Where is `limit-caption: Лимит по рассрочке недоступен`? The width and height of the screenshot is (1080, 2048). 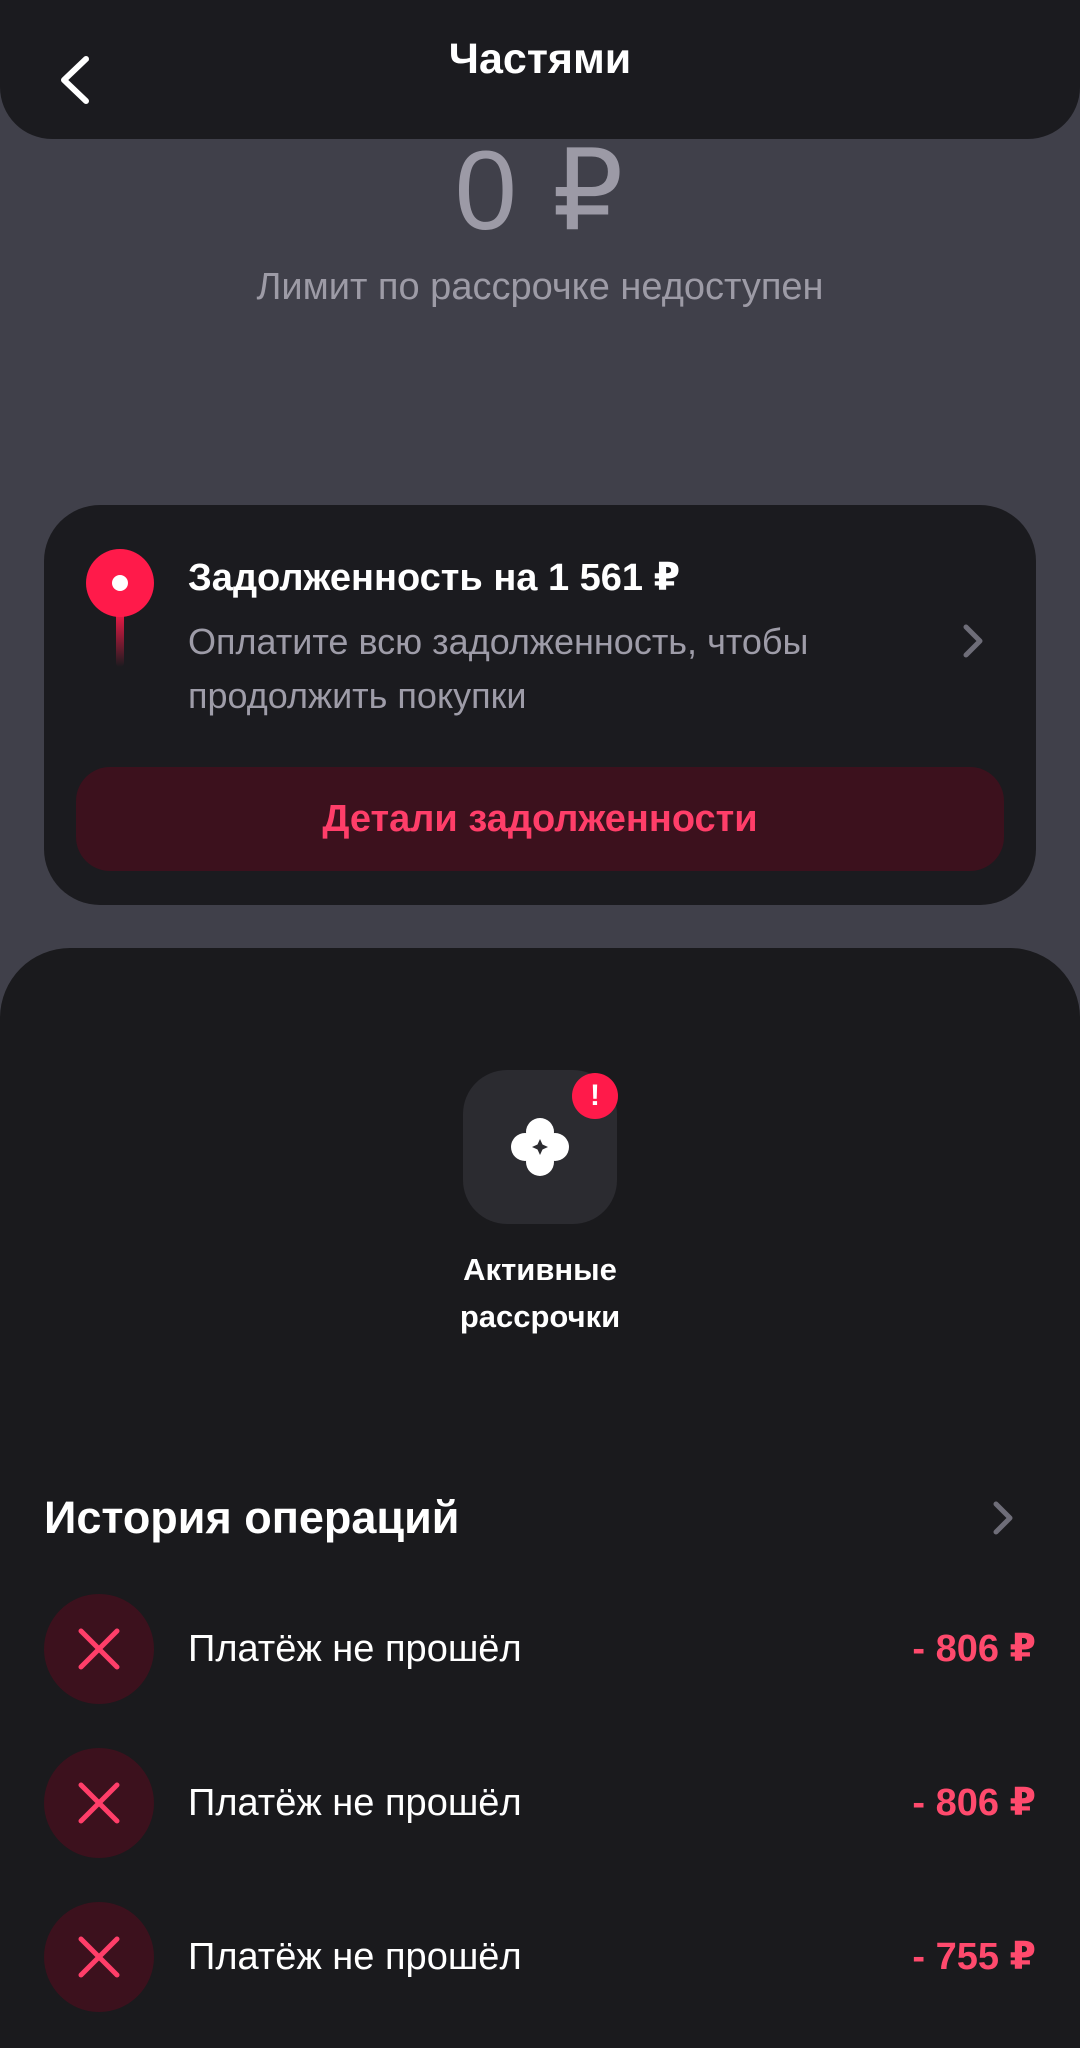
limit-caption: Лимит по рассрочке недоступен is located at coordinates (540, 287).